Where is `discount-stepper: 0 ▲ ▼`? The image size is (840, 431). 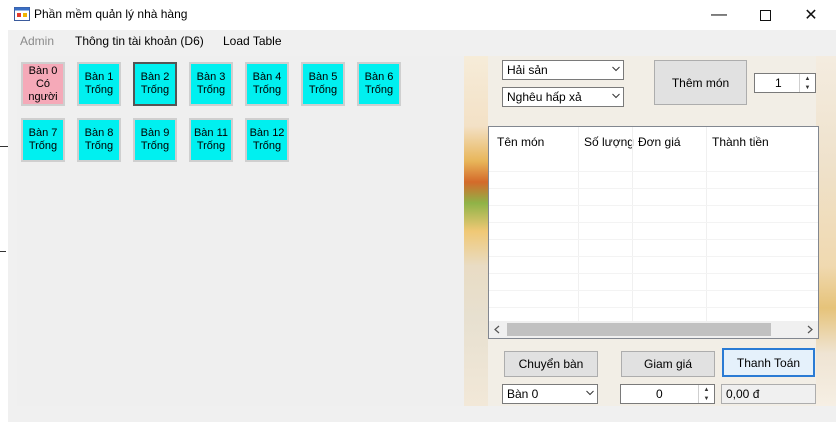 discount-stepper: 0 ▲ ▼ is located at coordinates (667, 394).